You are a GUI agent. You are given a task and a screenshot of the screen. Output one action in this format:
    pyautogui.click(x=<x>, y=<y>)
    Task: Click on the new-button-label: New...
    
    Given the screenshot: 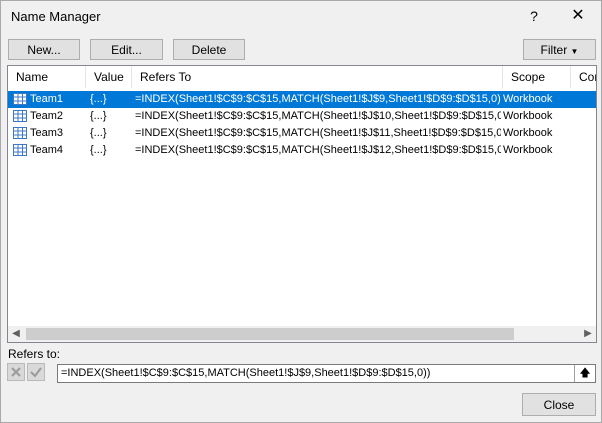 What is the action you would take?
    pyautogui.click(x=44, y=50)
    